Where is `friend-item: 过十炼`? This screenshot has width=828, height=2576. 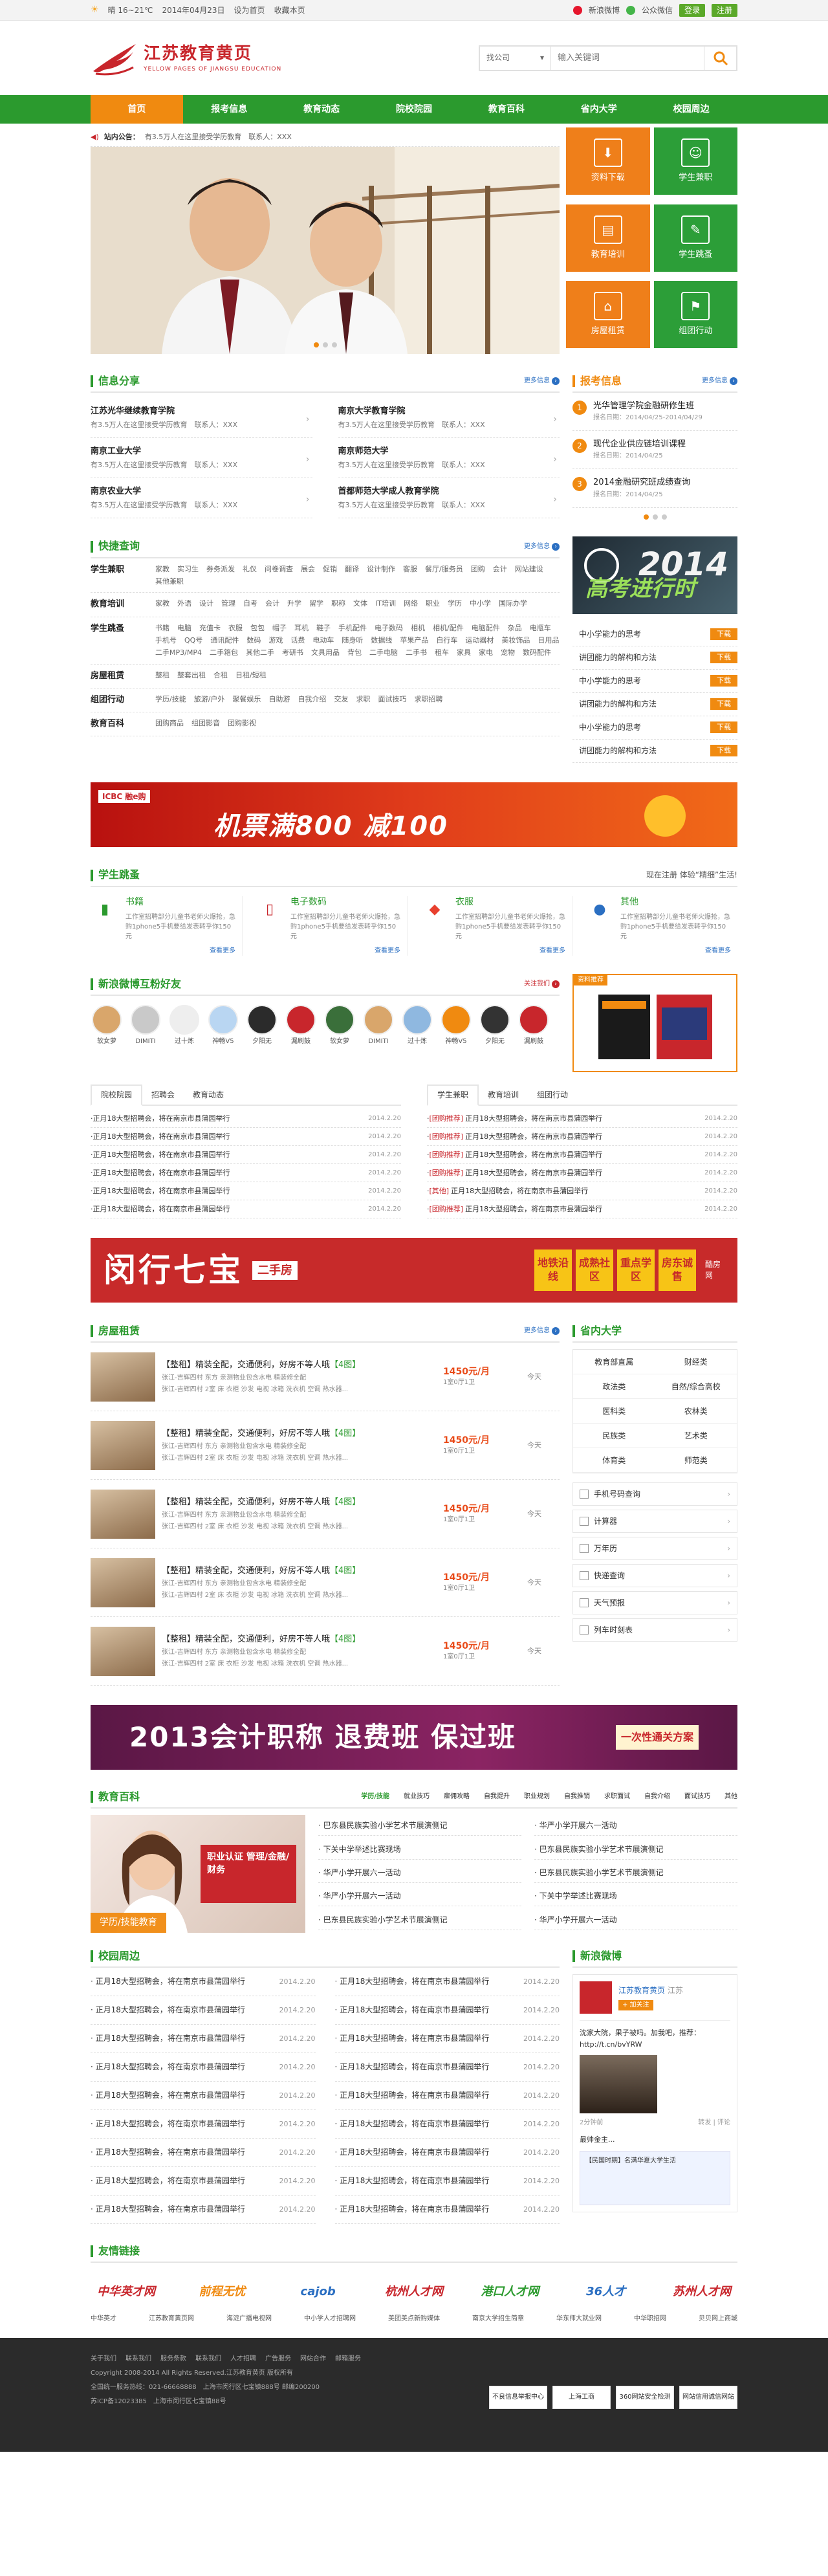 friend-item: 过十炼 is located at coordinates (417, 1025).